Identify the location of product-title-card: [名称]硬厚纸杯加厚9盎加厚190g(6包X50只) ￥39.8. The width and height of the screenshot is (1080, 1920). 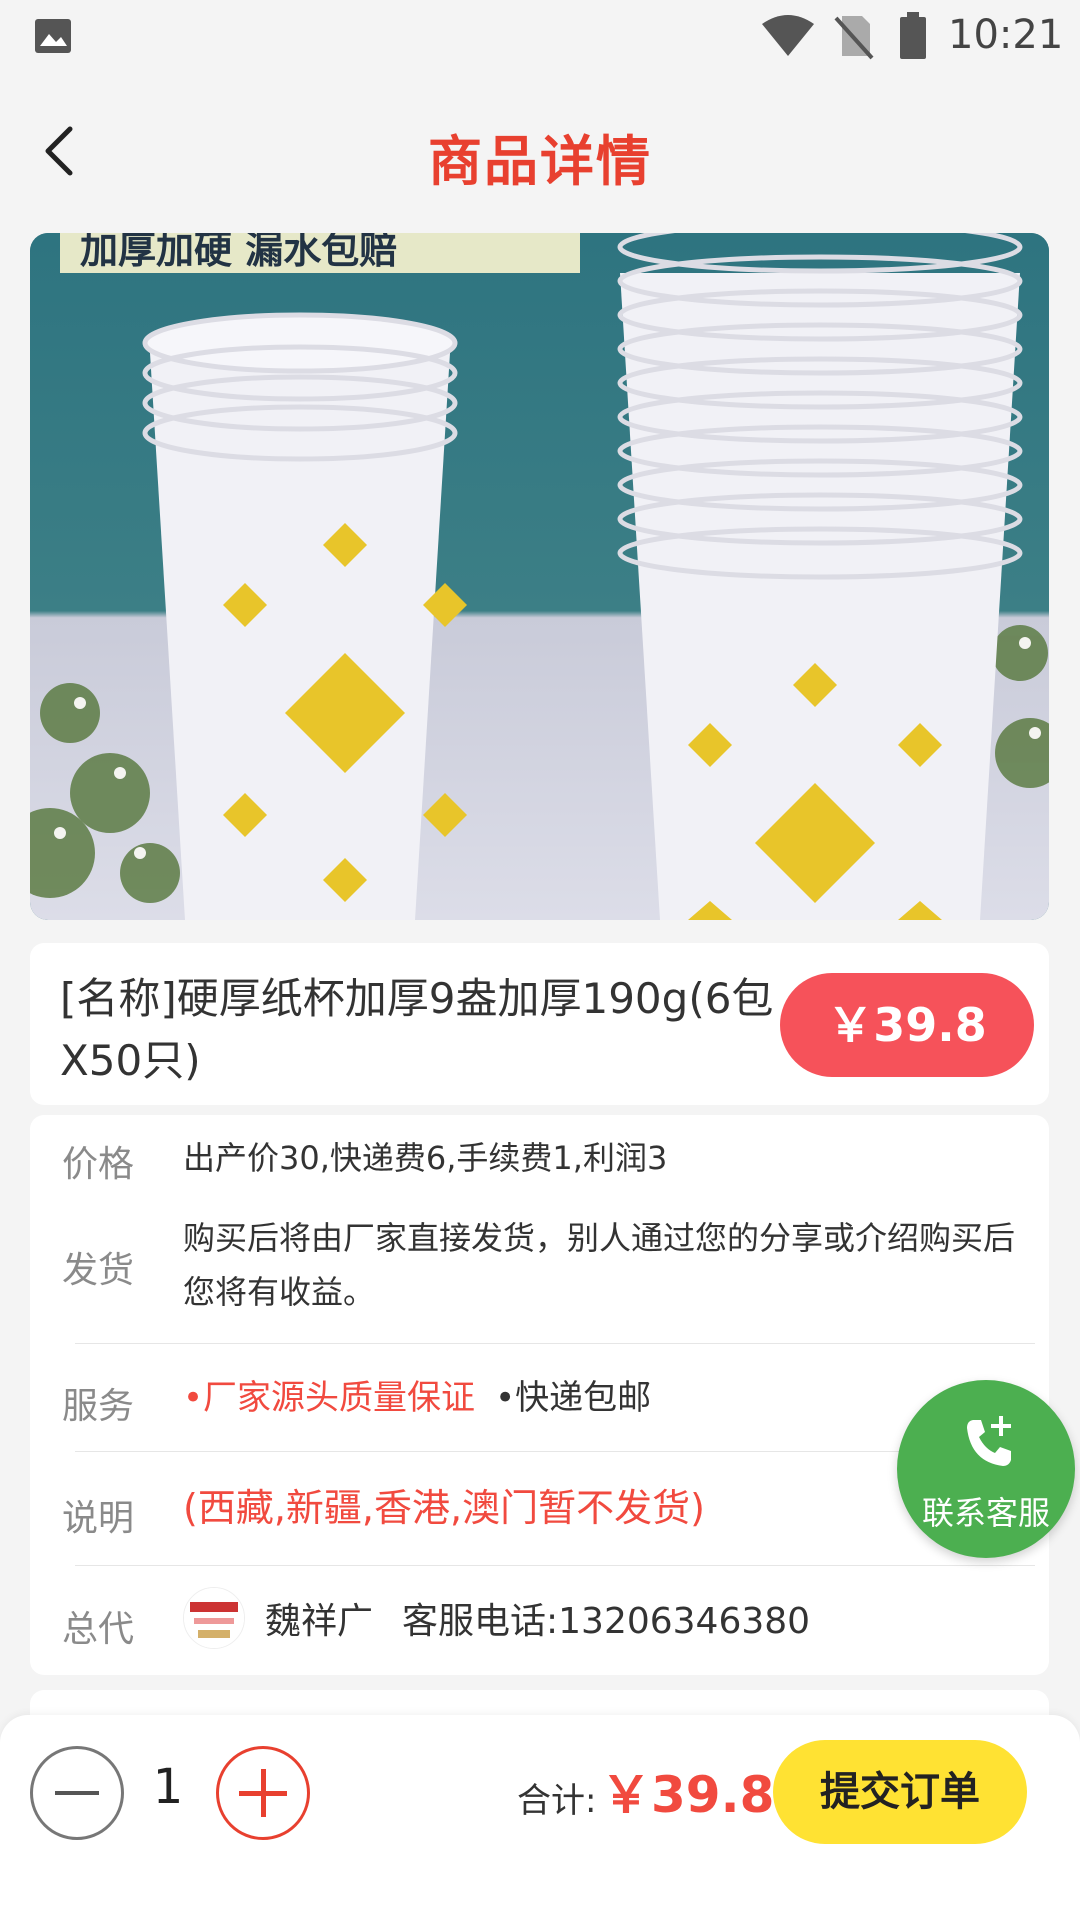
(539, 1024).